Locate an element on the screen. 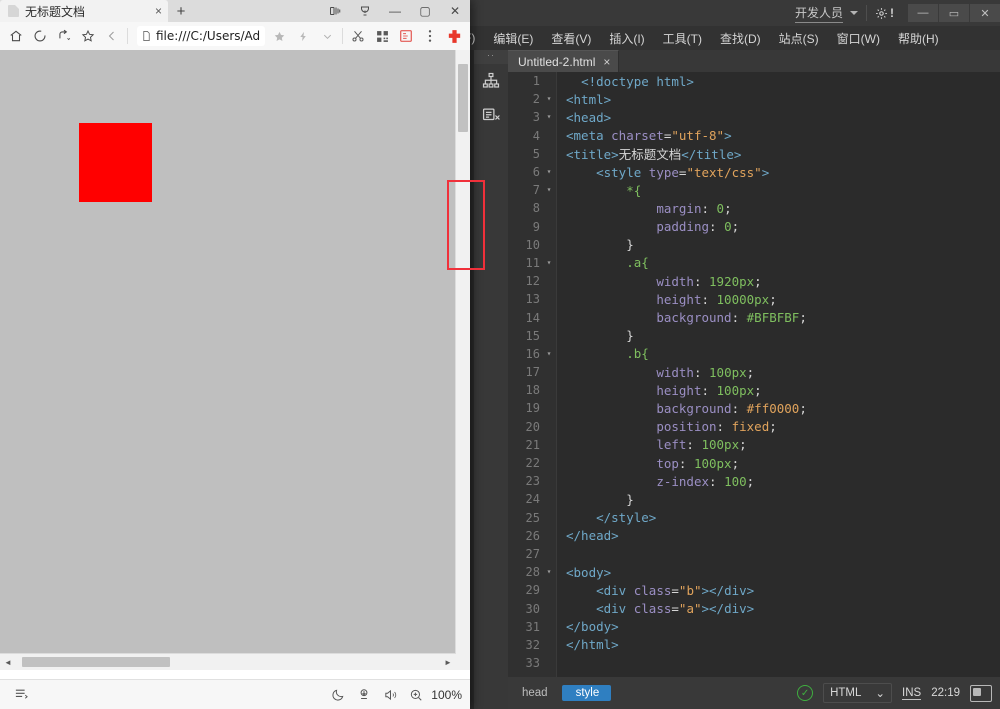  vertical-scrollbar is located at coordinates (462, 352).